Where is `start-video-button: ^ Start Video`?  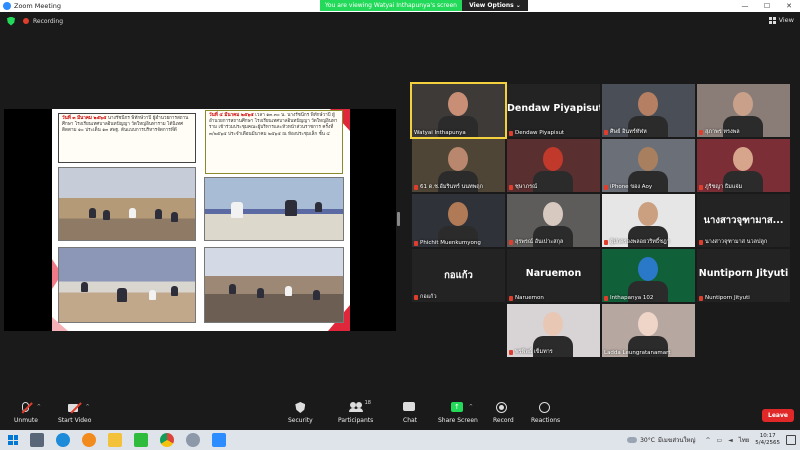
start-video-button: ^ Start Video is located at coordinates (74, 413).